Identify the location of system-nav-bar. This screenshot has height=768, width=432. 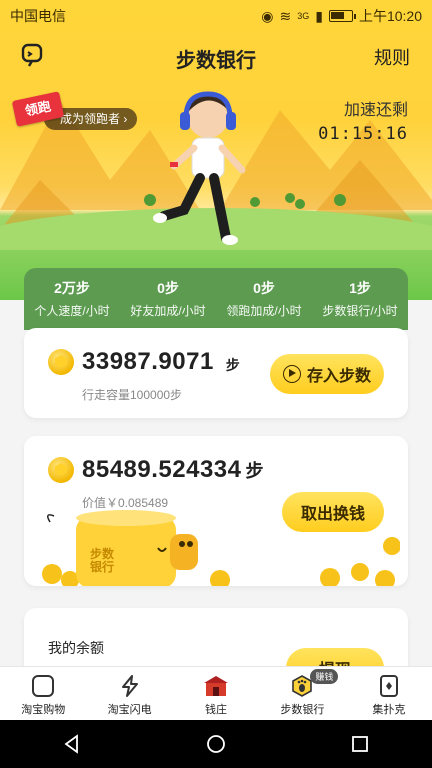
(216, 744).